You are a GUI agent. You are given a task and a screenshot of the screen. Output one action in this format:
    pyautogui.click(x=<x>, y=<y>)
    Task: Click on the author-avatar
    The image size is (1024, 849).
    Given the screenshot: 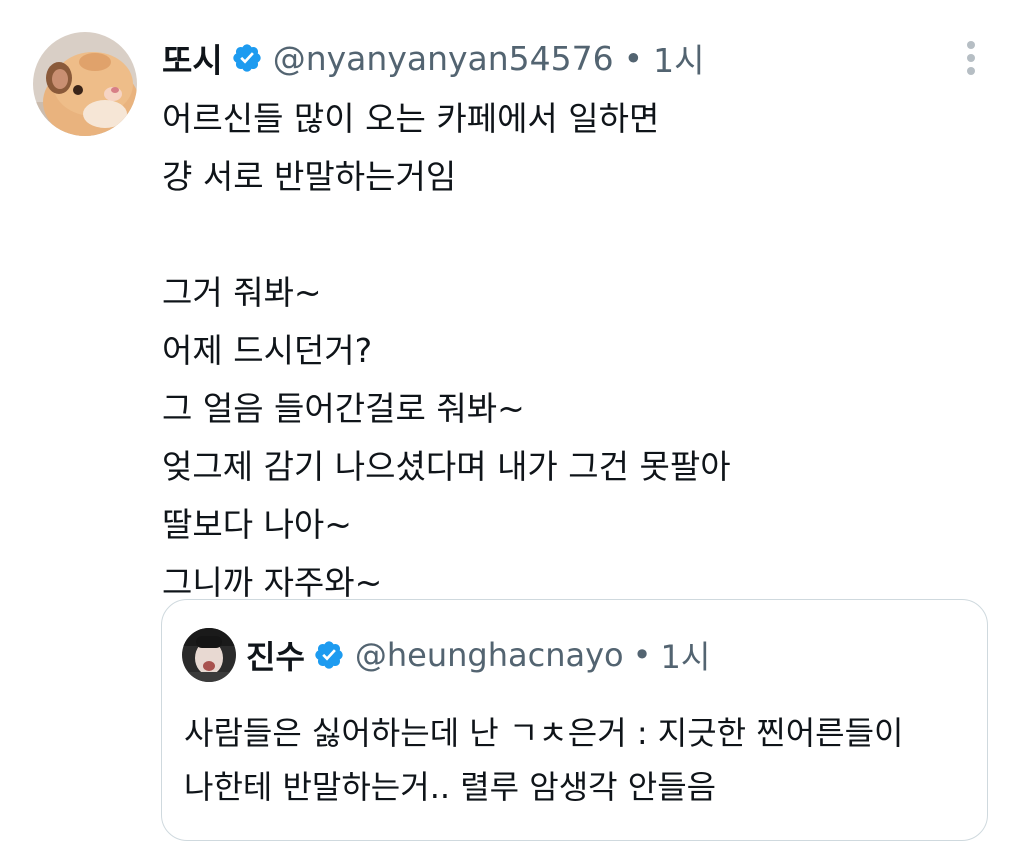 What is the action you would take?
    pyautogui.click(x=85, y=84)
    